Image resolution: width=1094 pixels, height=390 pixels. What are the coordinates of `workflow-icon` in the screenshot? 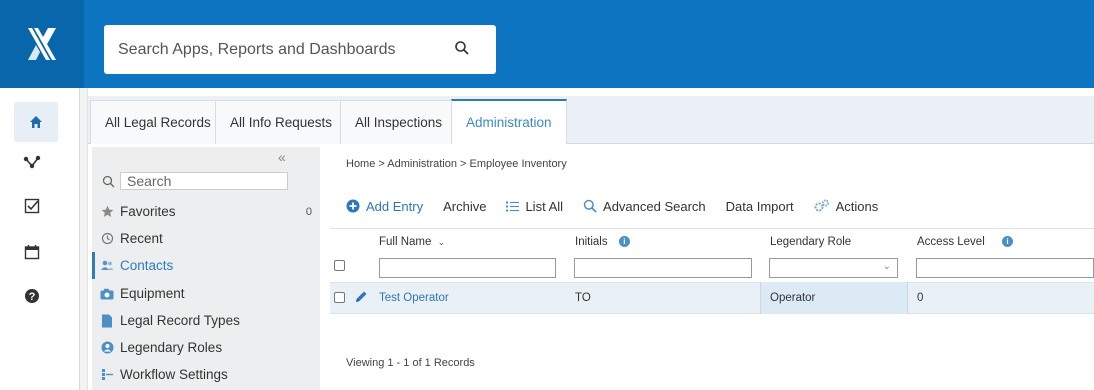 It's located at (32, 162).